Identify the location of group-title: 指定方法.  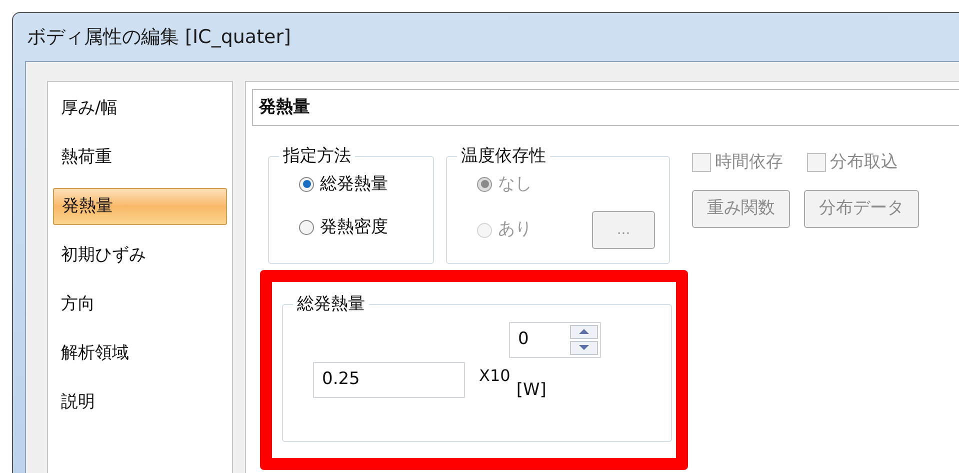
(317, 156).